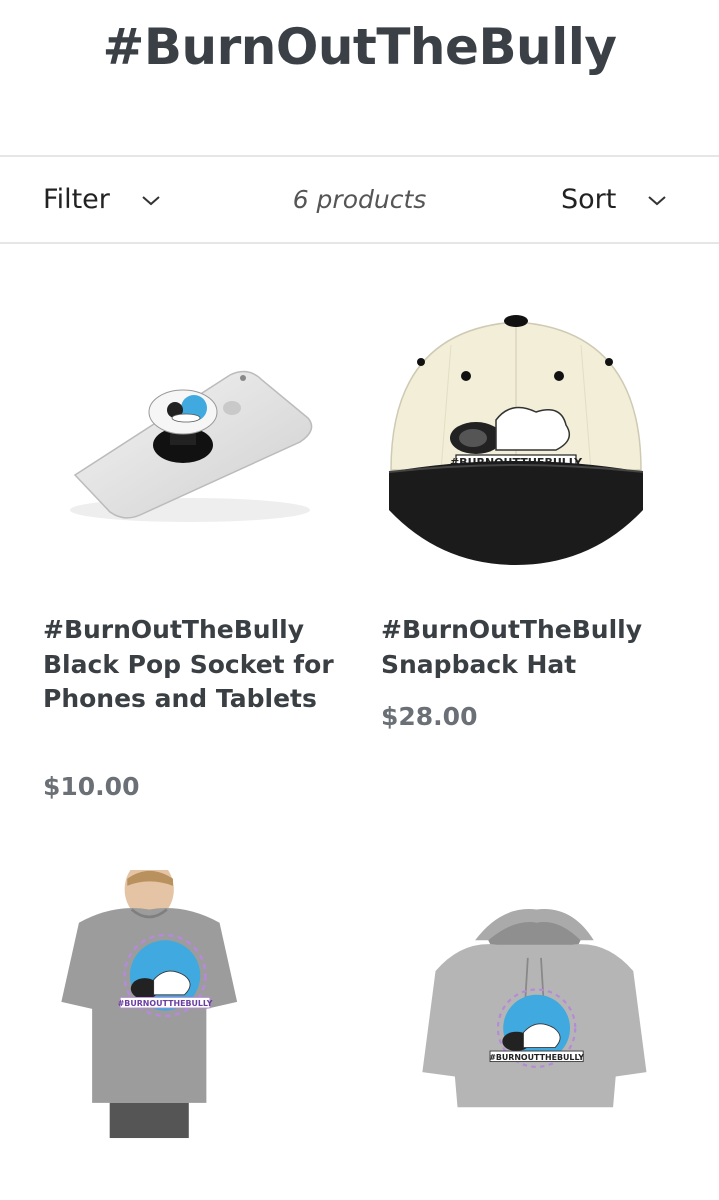 The width and height of the screenshot is (719, 1200). Describe the element at coordinates (540, 1015) in the screenshot. I see `hoodie-image: #BURNOUTTHEBULLY` at that location.